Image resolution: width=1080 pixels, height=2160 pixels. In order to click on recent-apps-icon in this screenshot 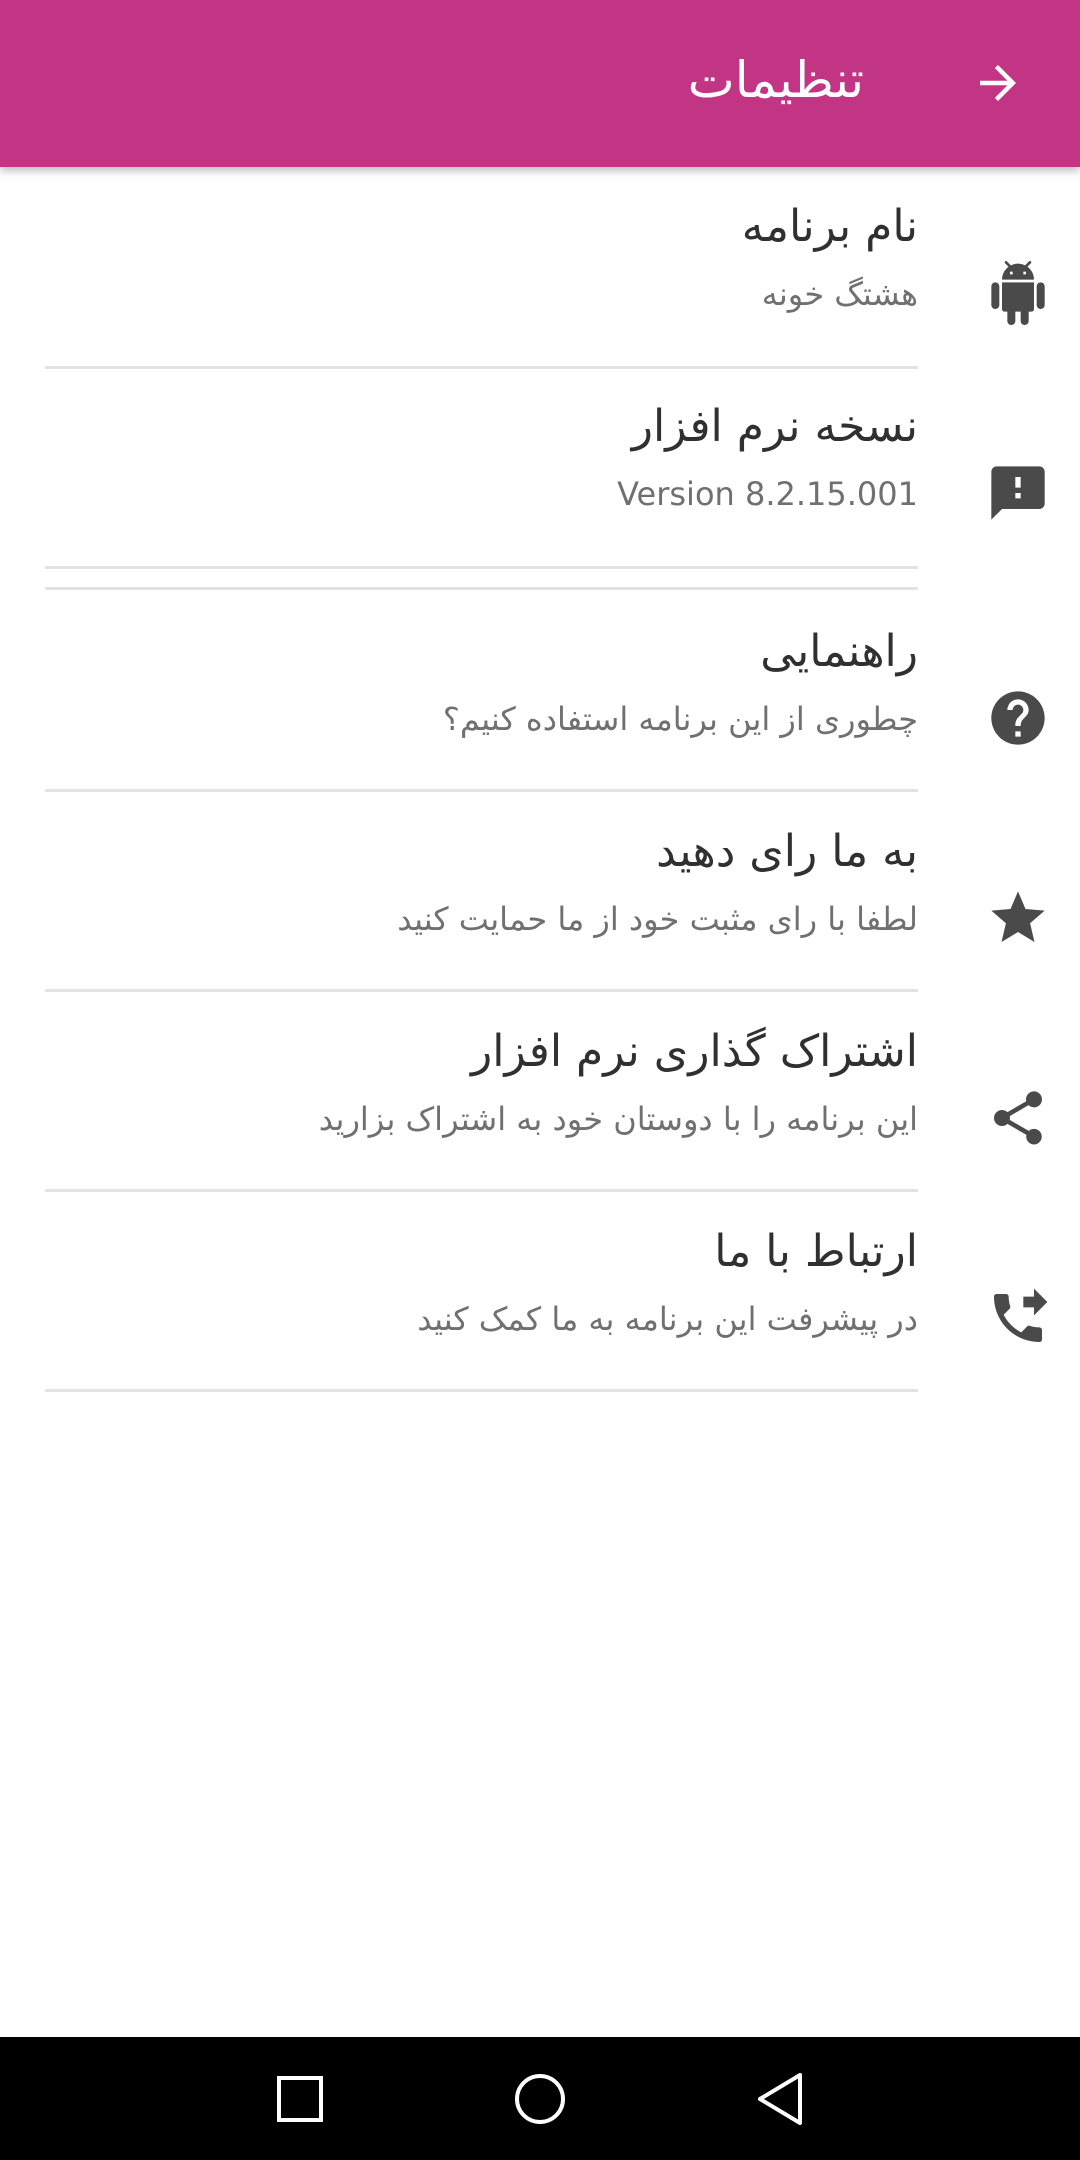, I will do `click(300, 2099)`.